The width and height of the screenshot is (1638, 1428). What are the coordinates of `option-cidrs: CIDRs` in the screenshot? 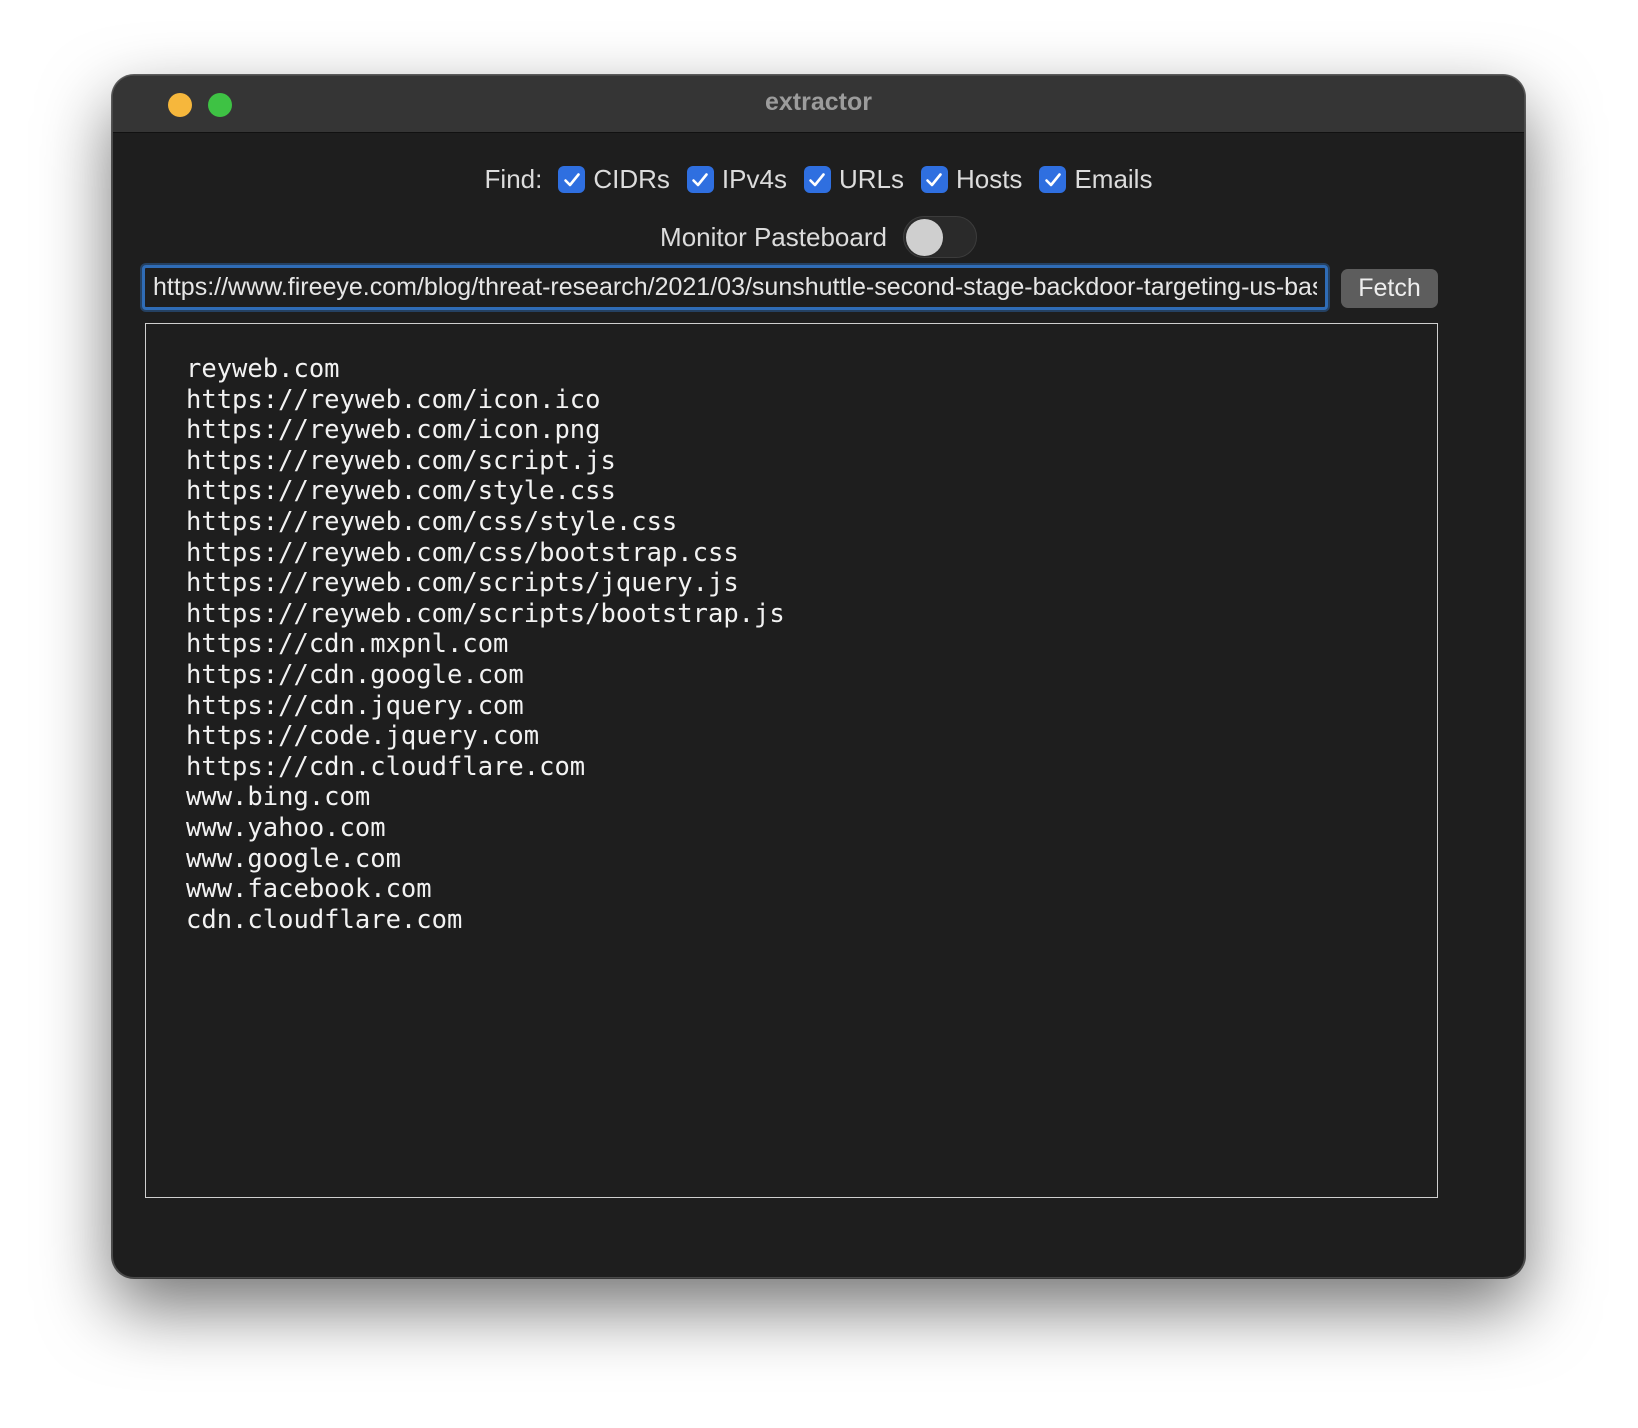 It's located at (614, 179).